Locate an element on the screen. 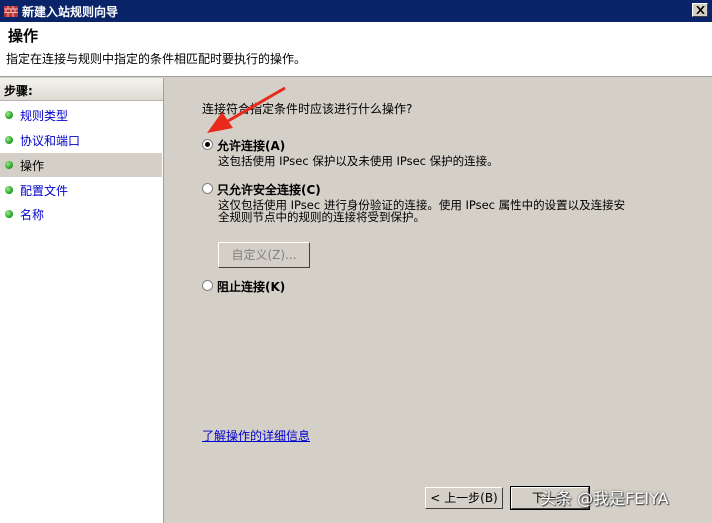 This screenshot has width=712, height=523. allow-secure-description-line2: 全规则节点中的规则的连接将受到保护。 is located at coordinates (321, 217).